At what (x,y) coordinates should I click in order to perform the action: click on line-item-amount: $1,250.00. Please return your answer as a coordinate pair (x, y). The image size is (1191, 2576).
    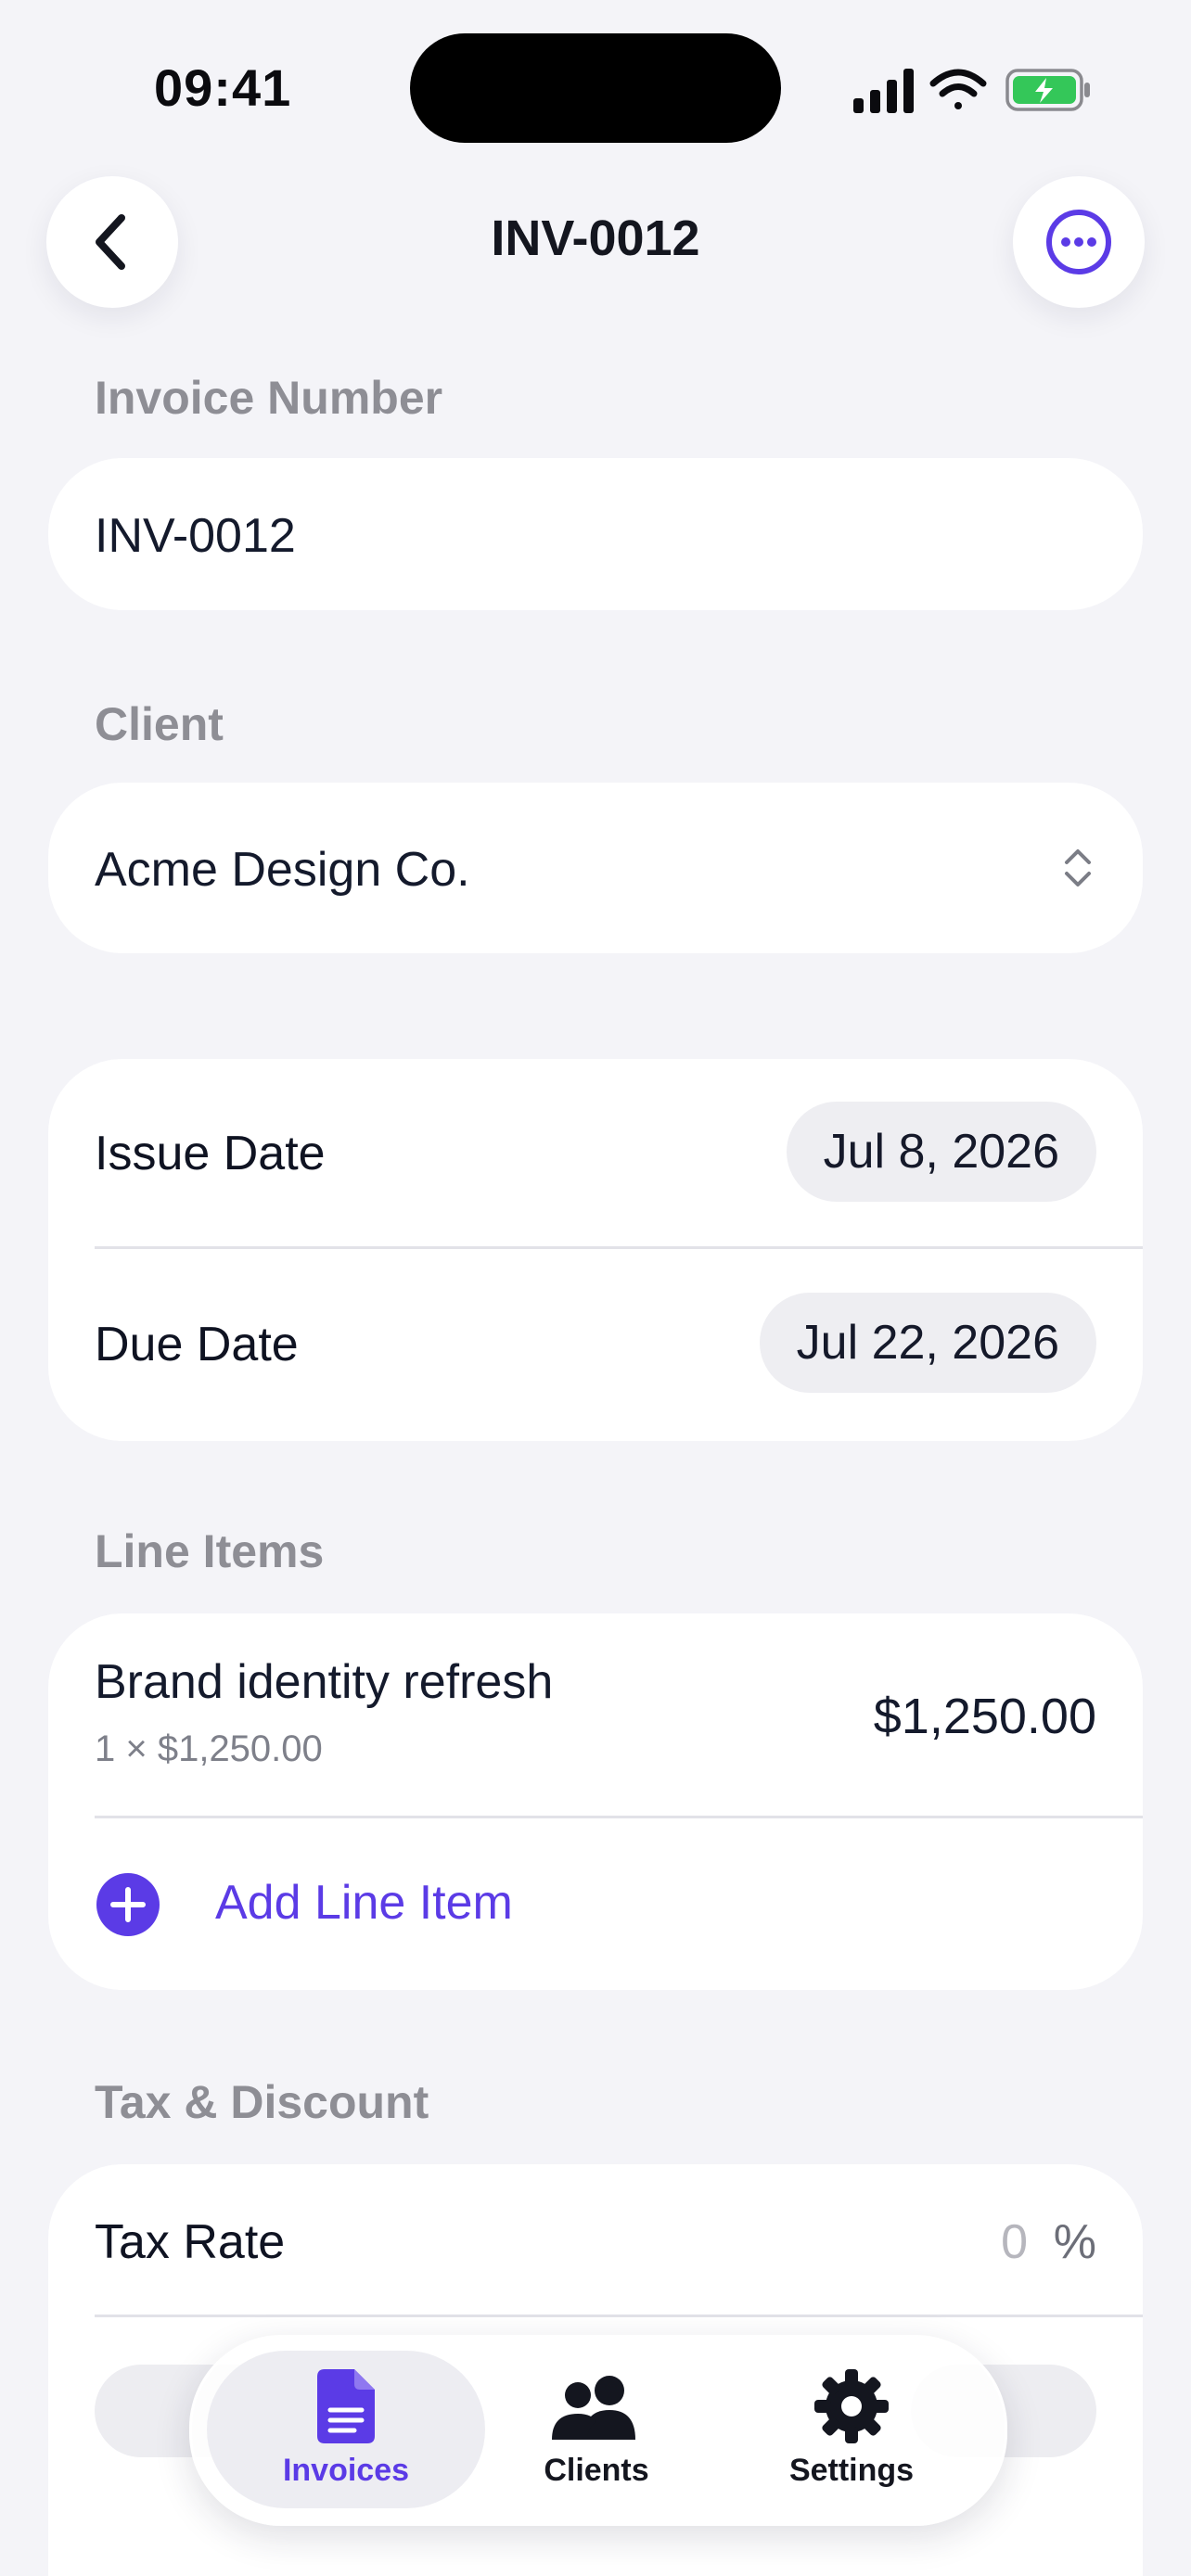
    Looking at the image, I should click on (984, 1716).